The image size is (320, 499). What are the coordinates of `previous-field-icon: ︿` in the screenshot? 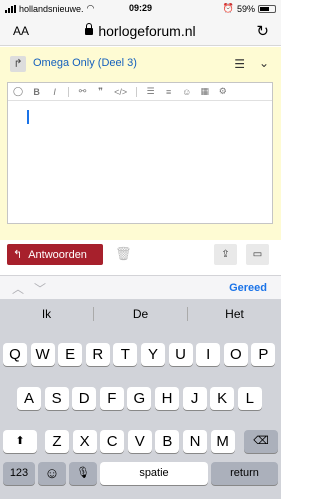 It's located at (23, 289).